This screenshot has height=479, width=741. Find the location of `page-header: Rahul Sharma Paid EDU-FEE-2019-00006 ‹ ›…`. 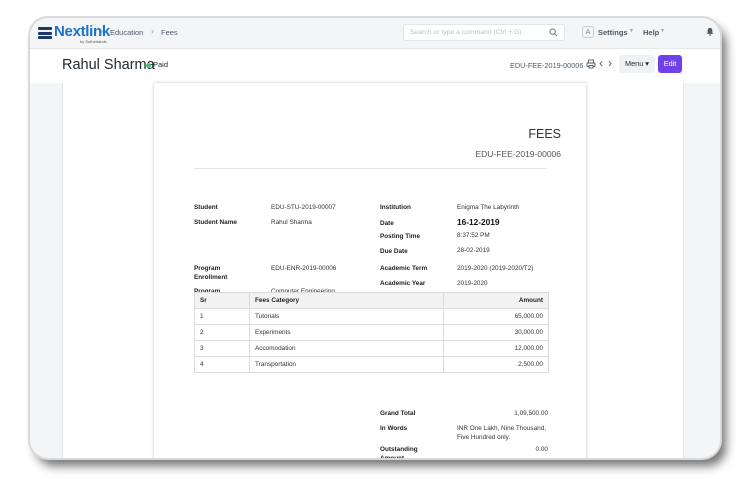

page-header: Rahul Sharma Paid EDU-FEE-2019-00006 ‹ ›… is located at coordinates (375, 66).